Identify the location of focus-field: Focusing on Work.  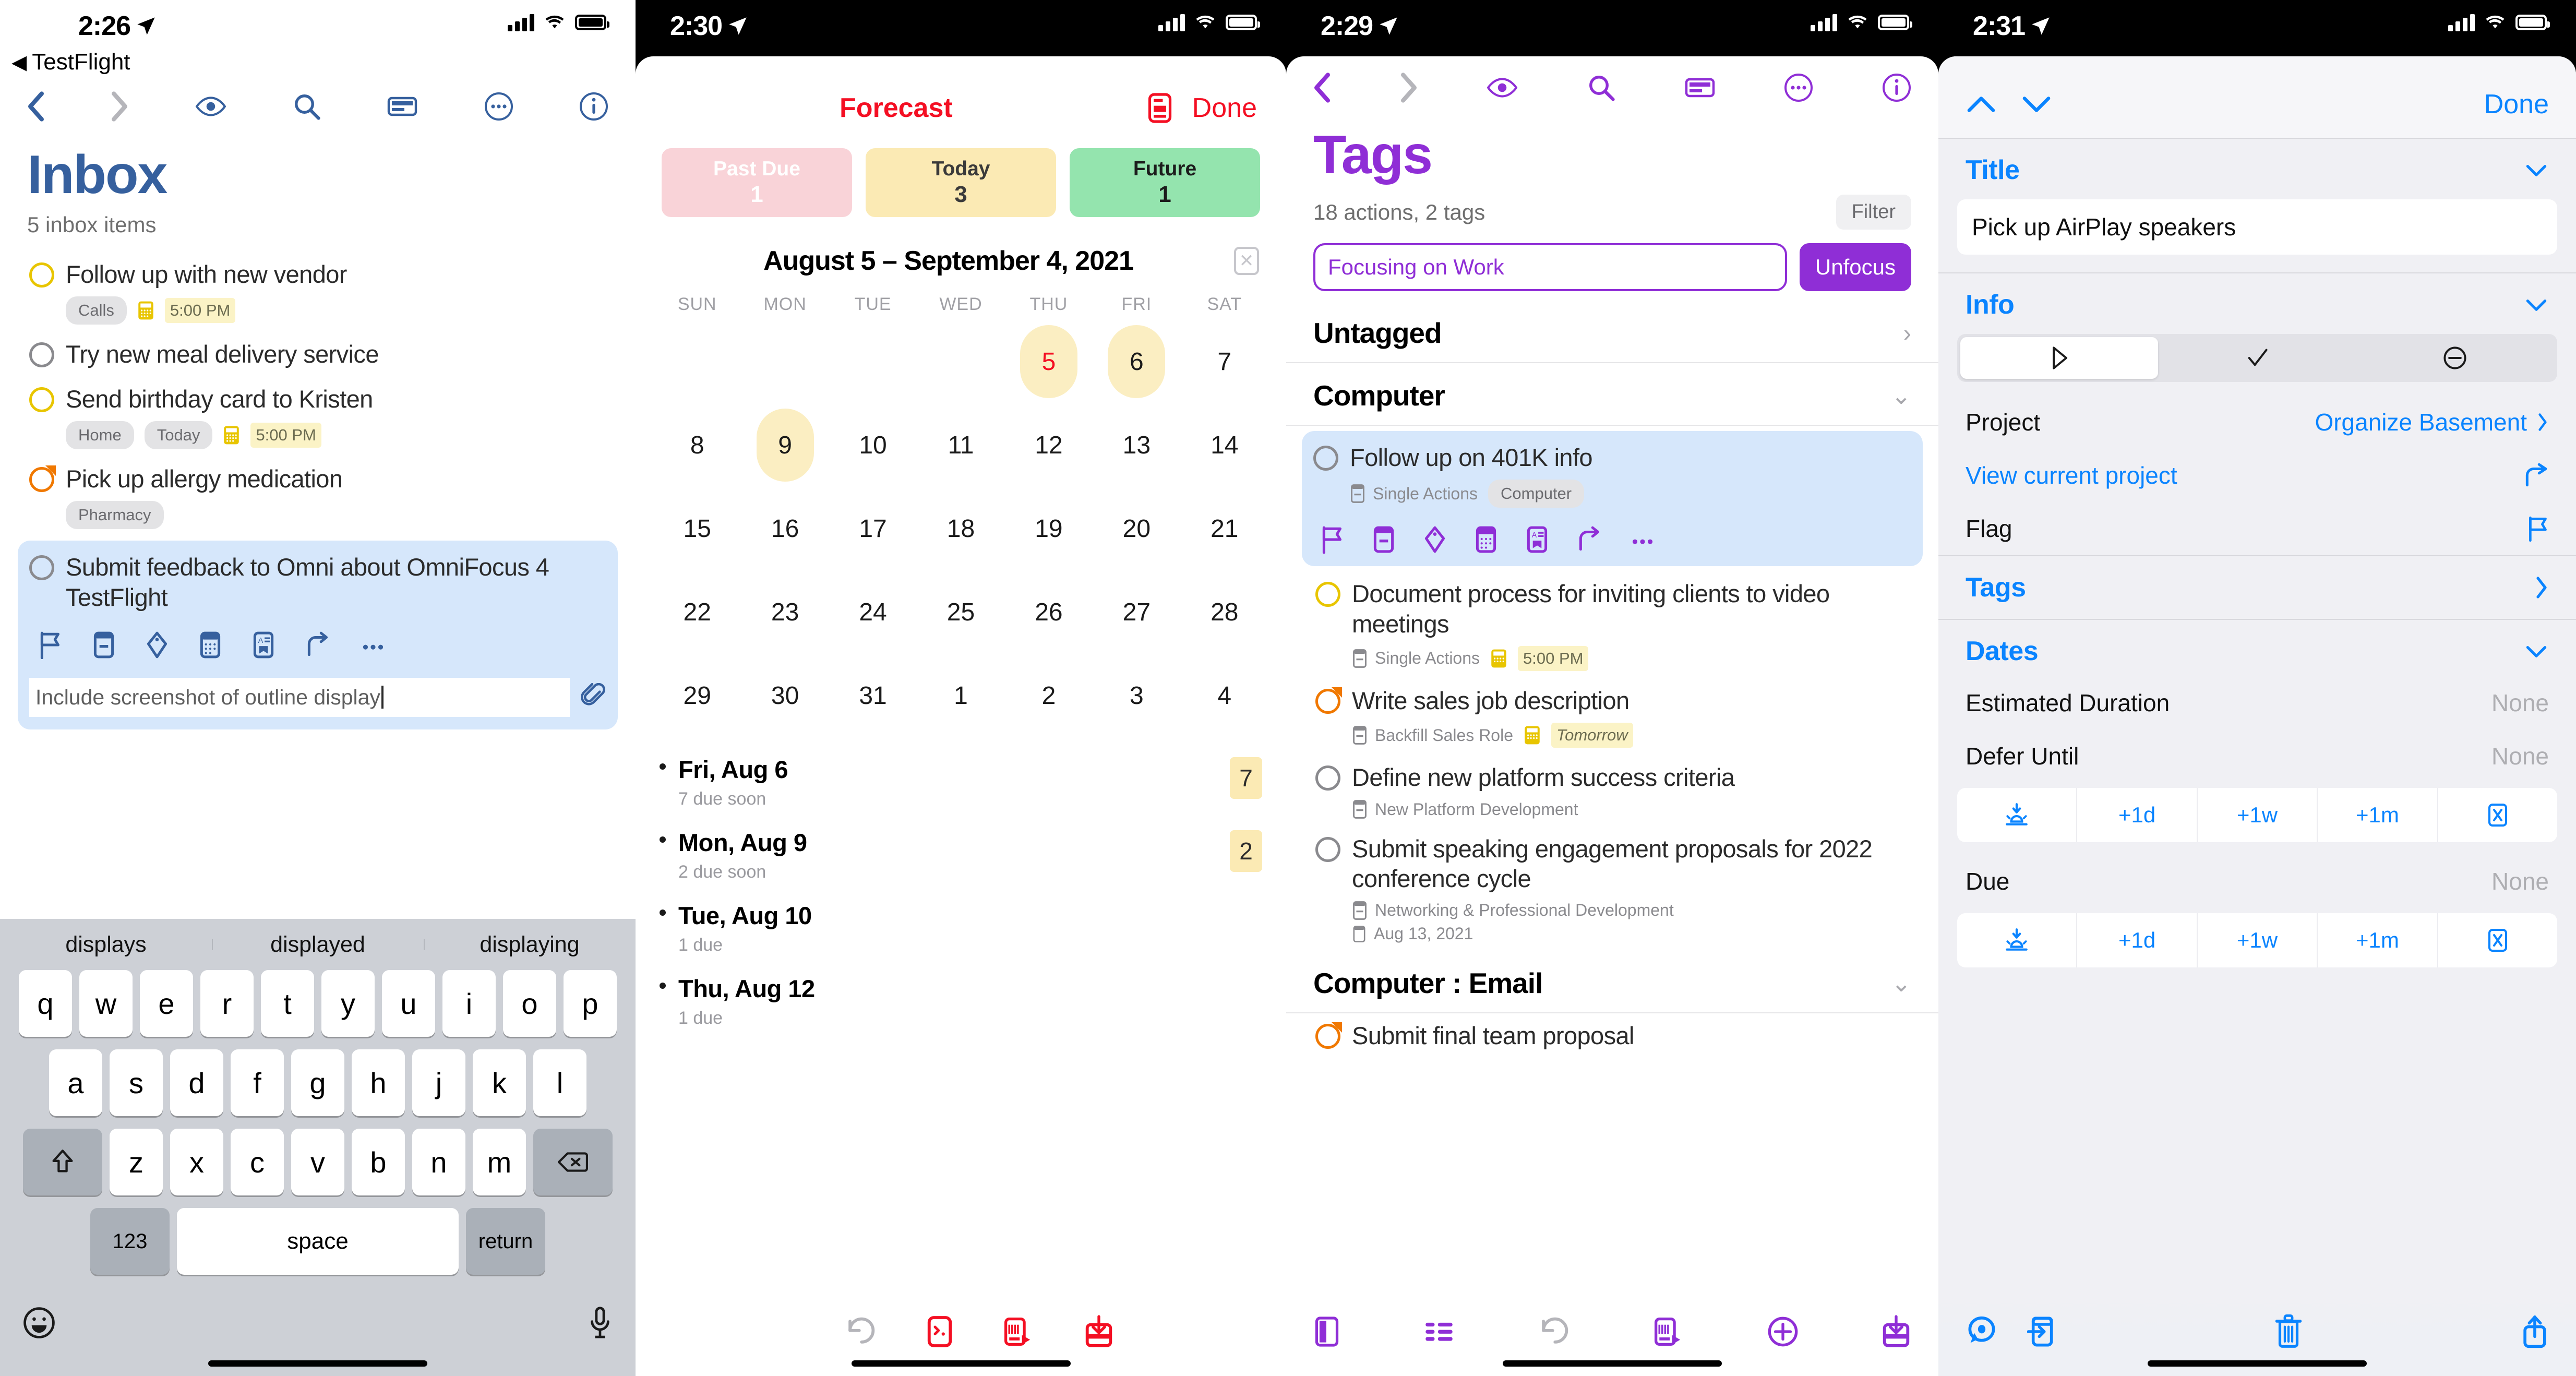
(1550, 267).